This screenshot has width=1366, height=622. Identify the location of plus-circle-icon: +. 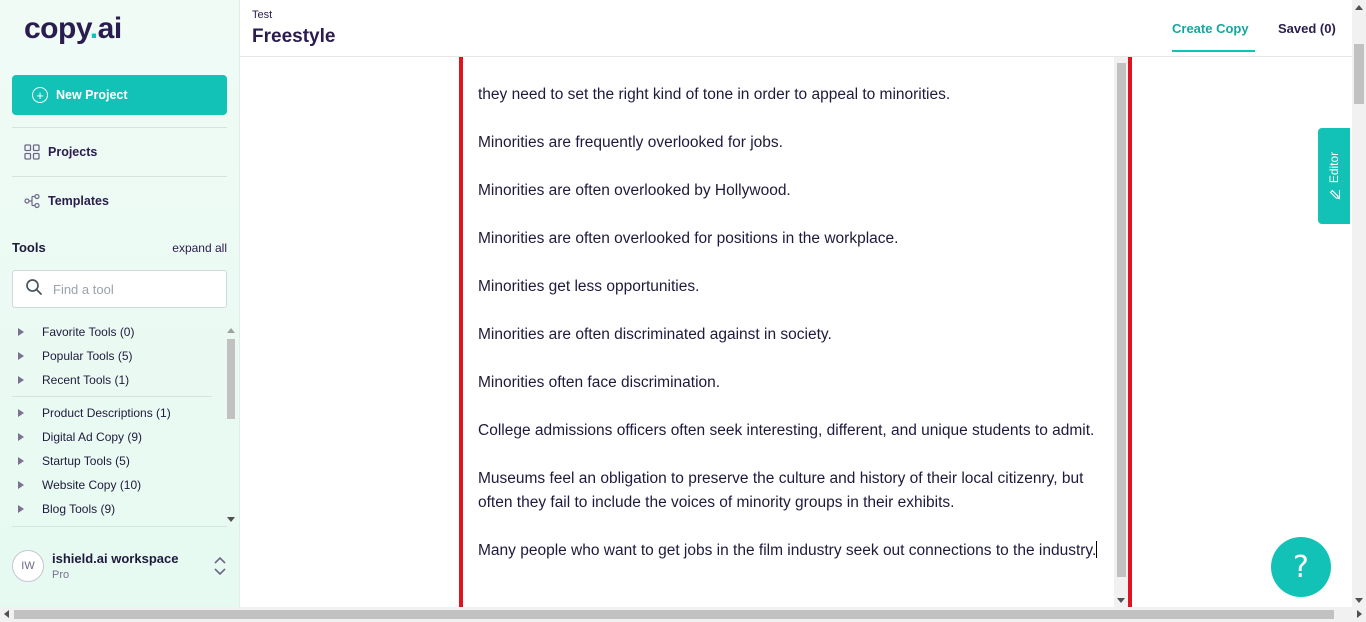
(40, 95).